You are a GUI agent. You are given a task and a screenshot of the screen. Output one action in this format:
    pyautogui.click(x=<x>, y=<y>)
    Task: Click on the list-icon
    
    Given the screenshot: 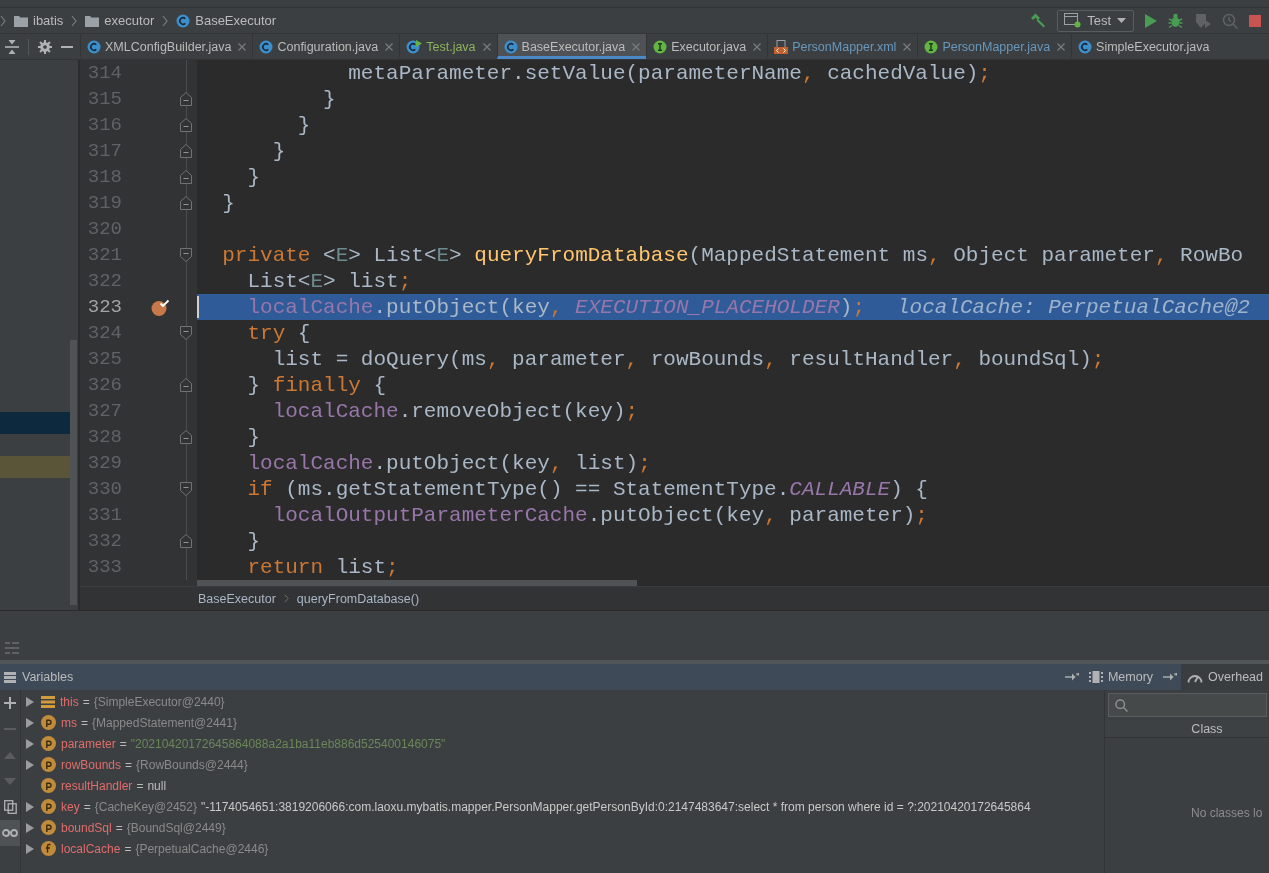 What is the action you would take?
    pyautogui.click(x=10, y=677)
    